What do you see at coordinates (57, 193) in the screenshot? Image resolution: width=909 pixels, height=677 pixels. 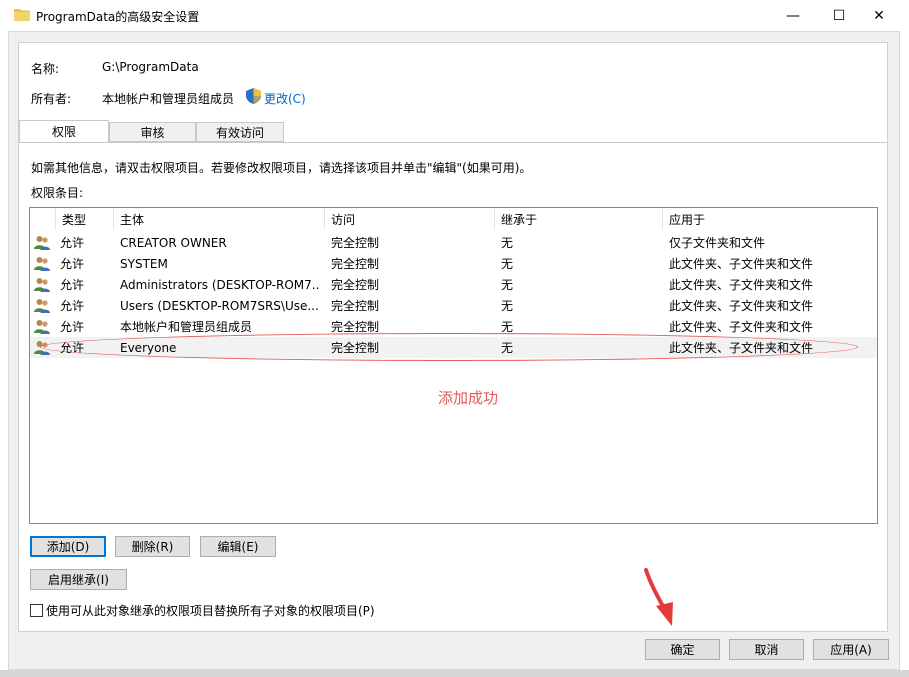 I see `permission-entries-label: 权限条目:` at bounding box center [57, 193].